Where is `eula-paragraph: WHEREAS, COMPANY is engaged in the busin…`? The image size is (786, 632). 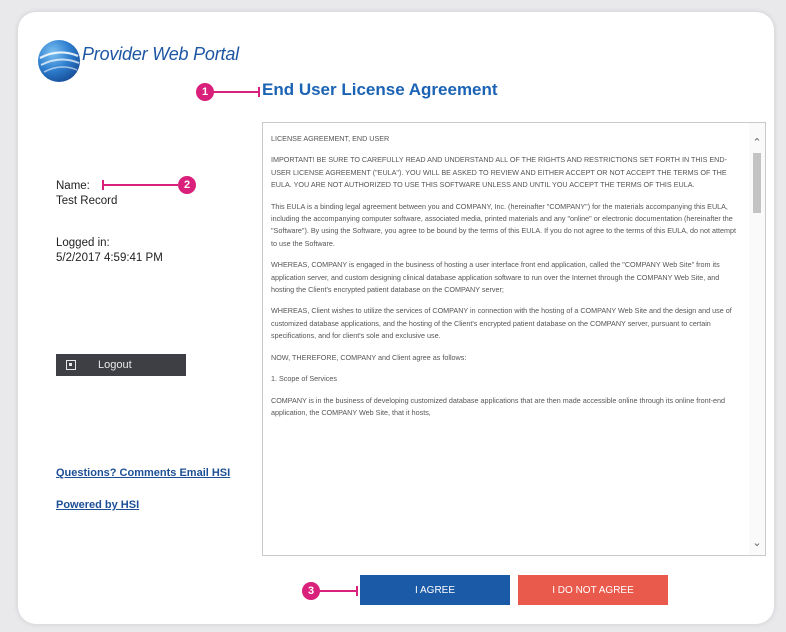
eula-paragraph: WHEREAS, COMPANY is engaged in the busin… is located at coordinates (495, 277).